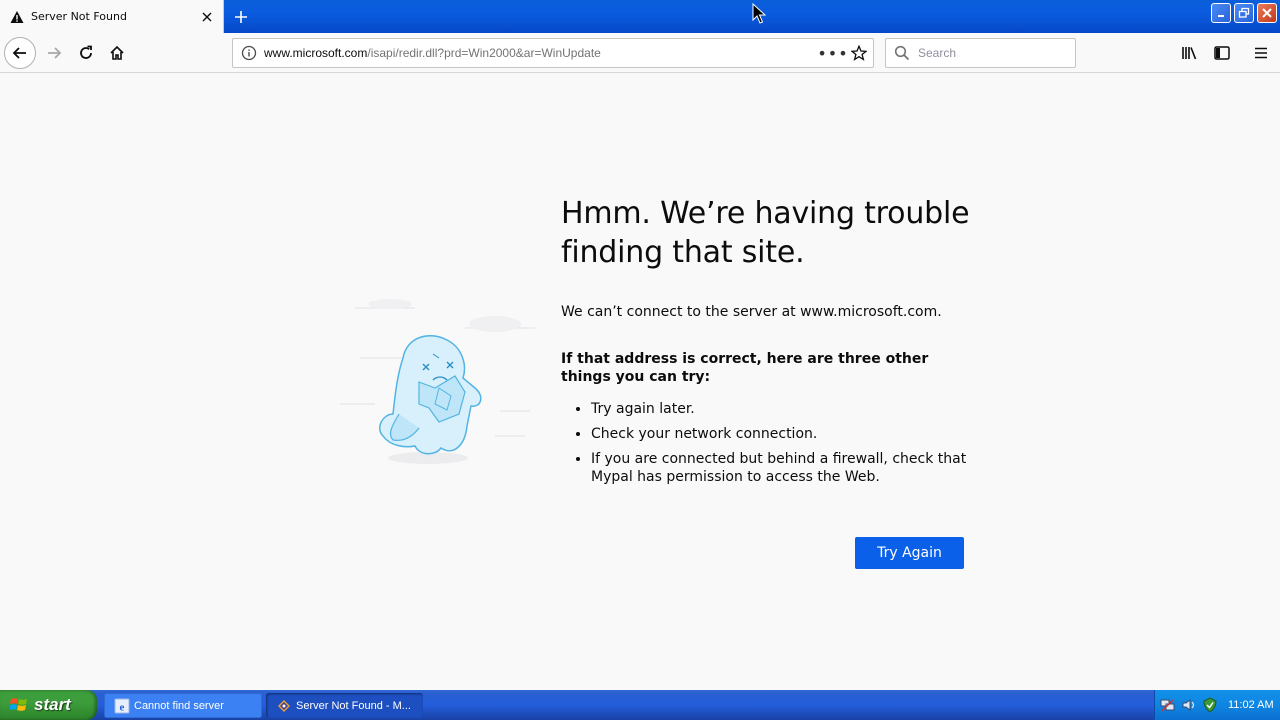 This screenshot has height=720, width=1280. What do you see at coordinates (249, 53) in the screenshot?
I see `site-info-icon` at bounding box center [249, 53].